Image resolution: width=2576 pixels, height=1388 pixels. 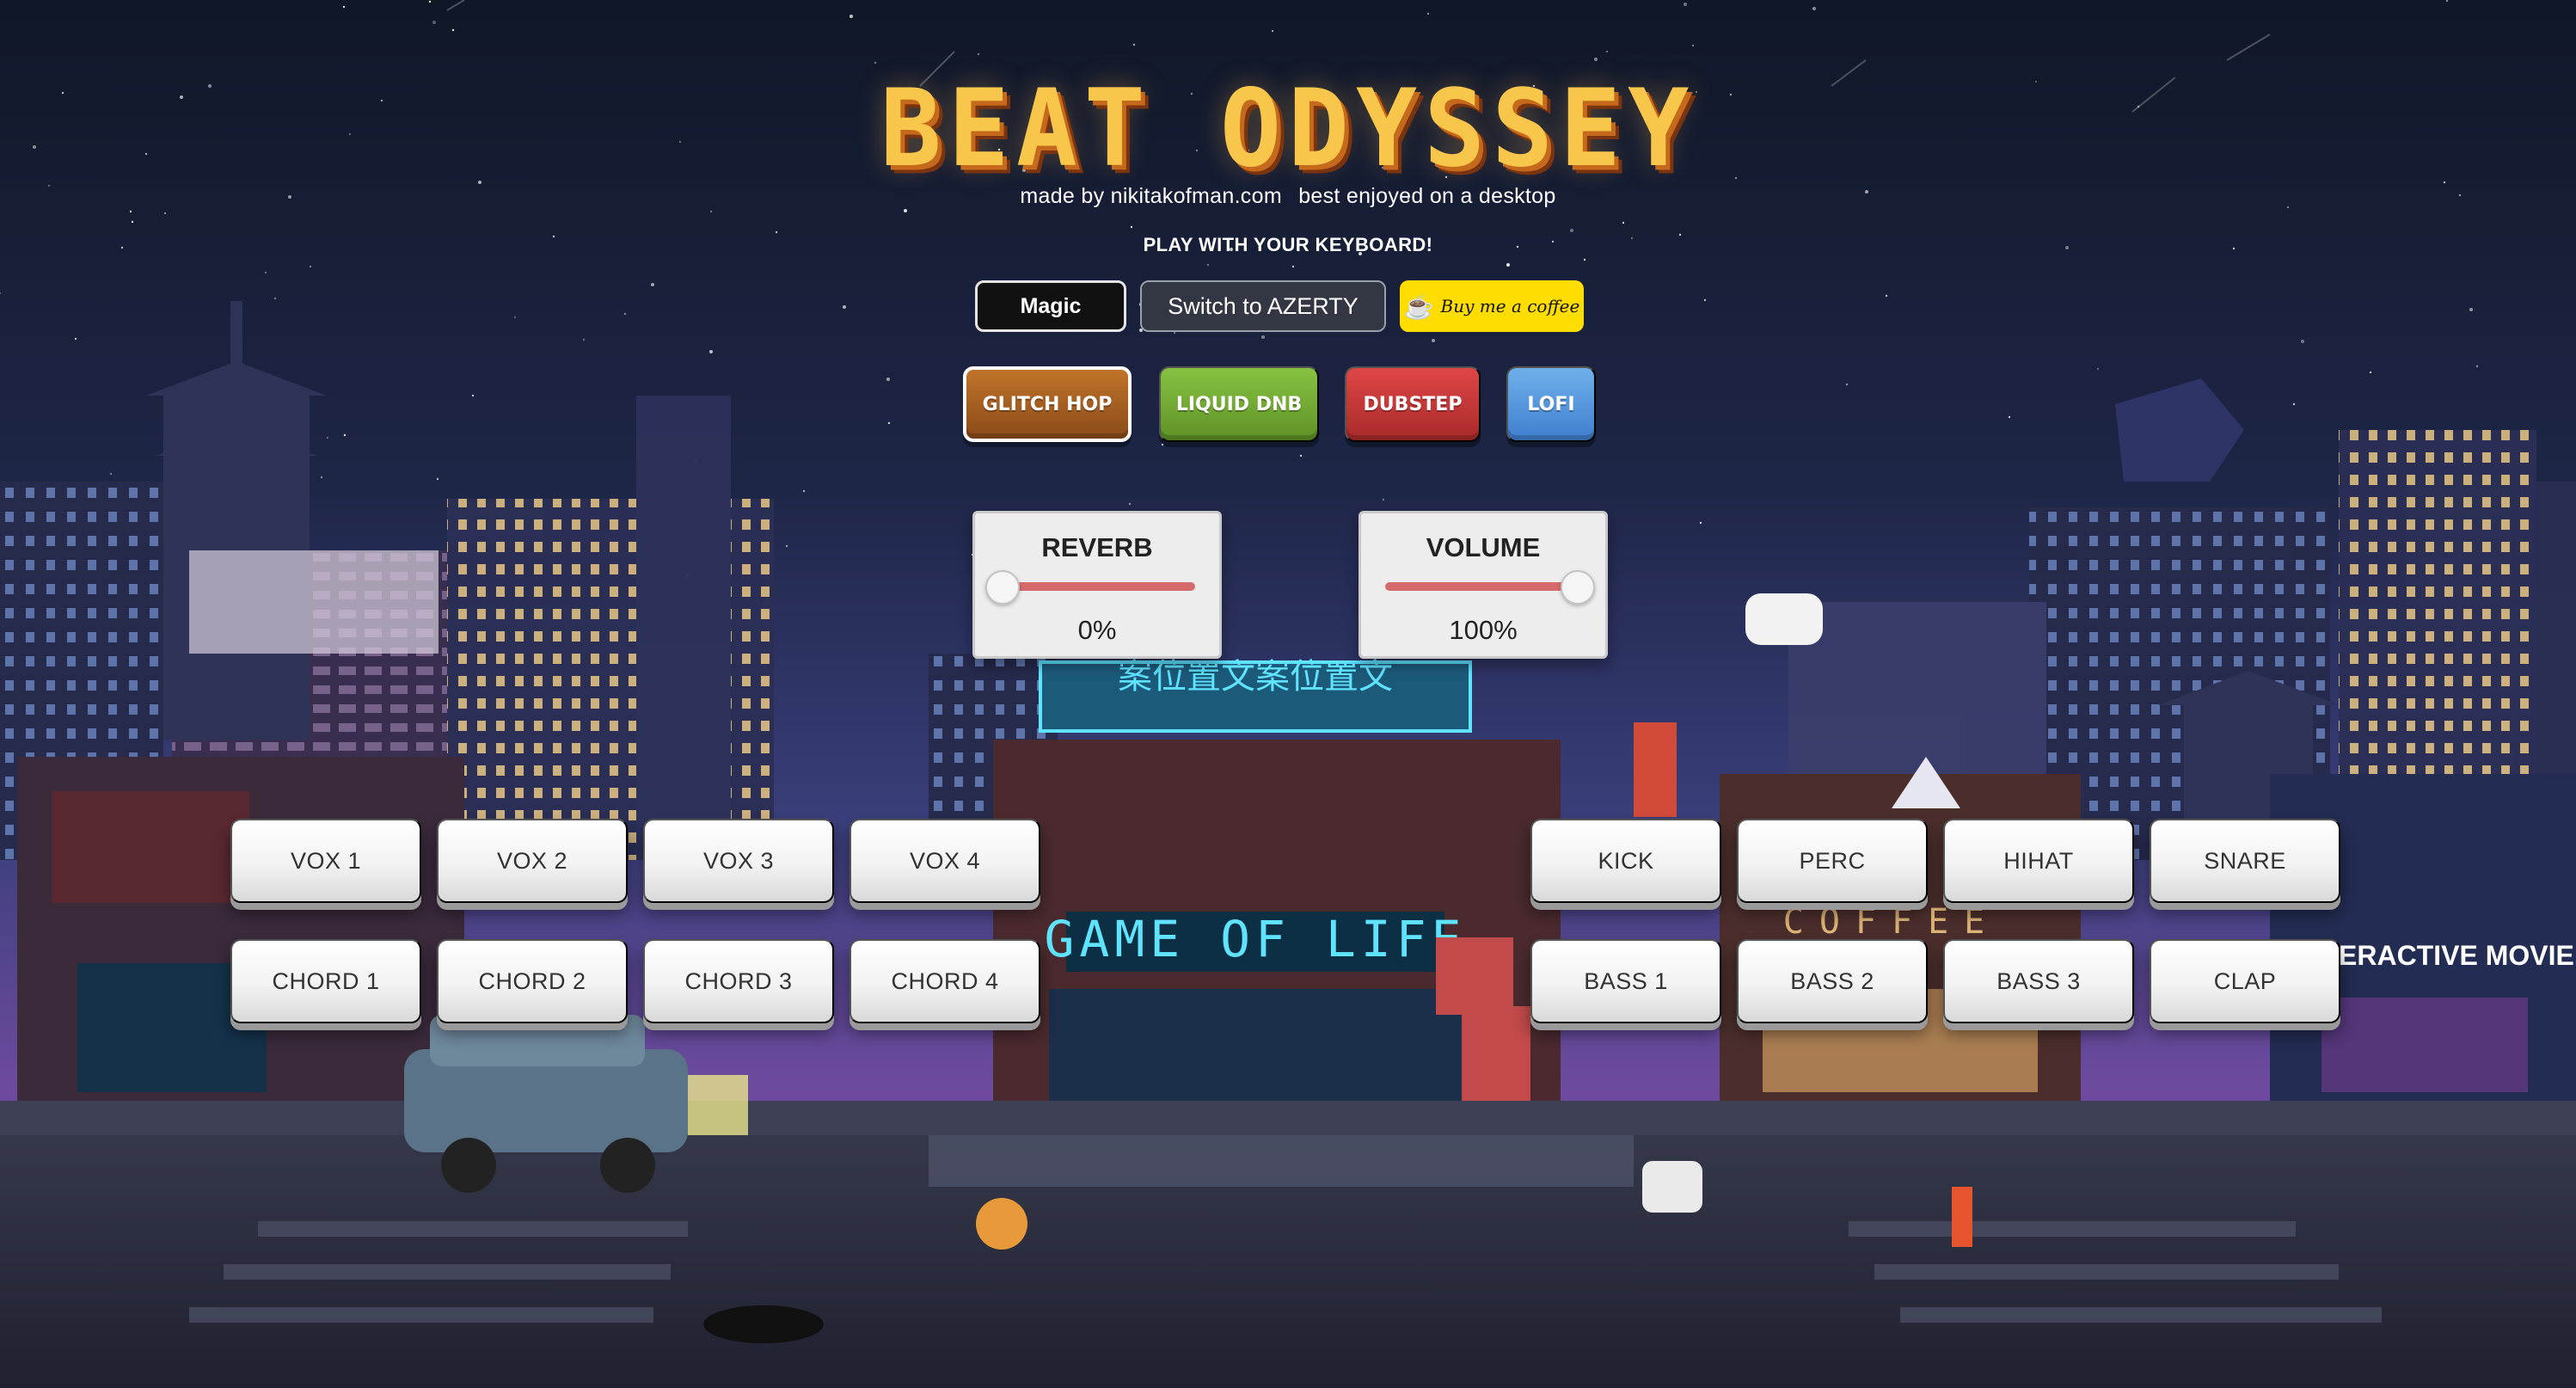 I want to click on pad-chord-4: CHORD 4, so click(x=944, y=981).